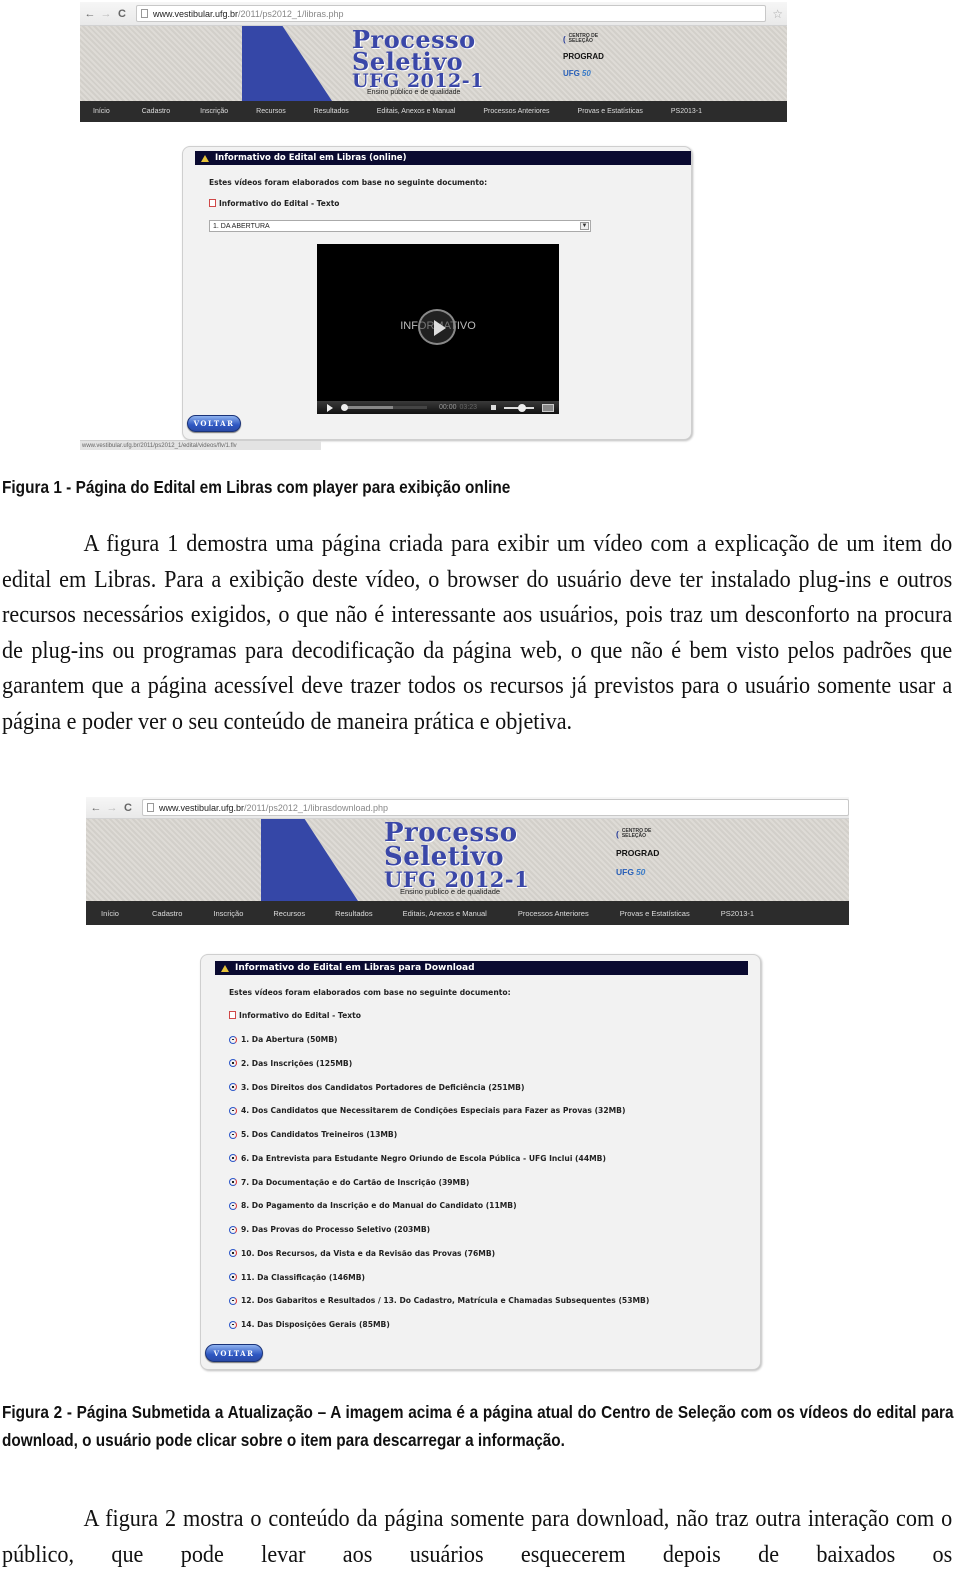 This screenshot has height=1578, width=960. I want to click on partner-logos: (CENTRO DE SELEÇÃO PROGRAD UFG 50, so click(583, 56).